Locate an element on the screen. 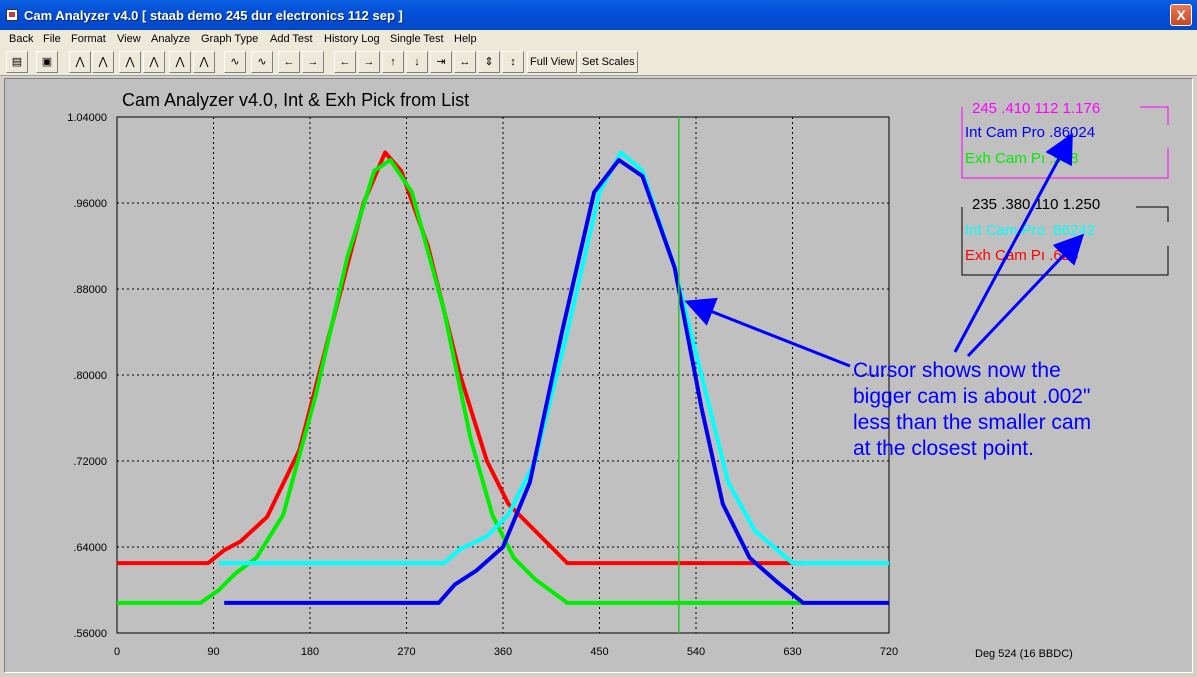 The width and height of the screenshot is (1197, 677). legend1-header: 245 .410 112 1.176 is located at coordinates (1036, 108).